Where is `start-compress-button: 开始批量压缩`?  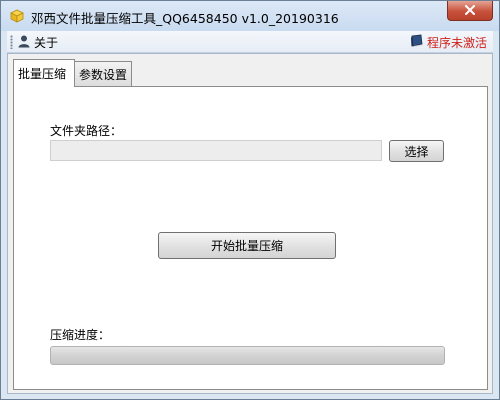 start-compress-button: 开始批量压缩 is located at coordinates (247, 245).